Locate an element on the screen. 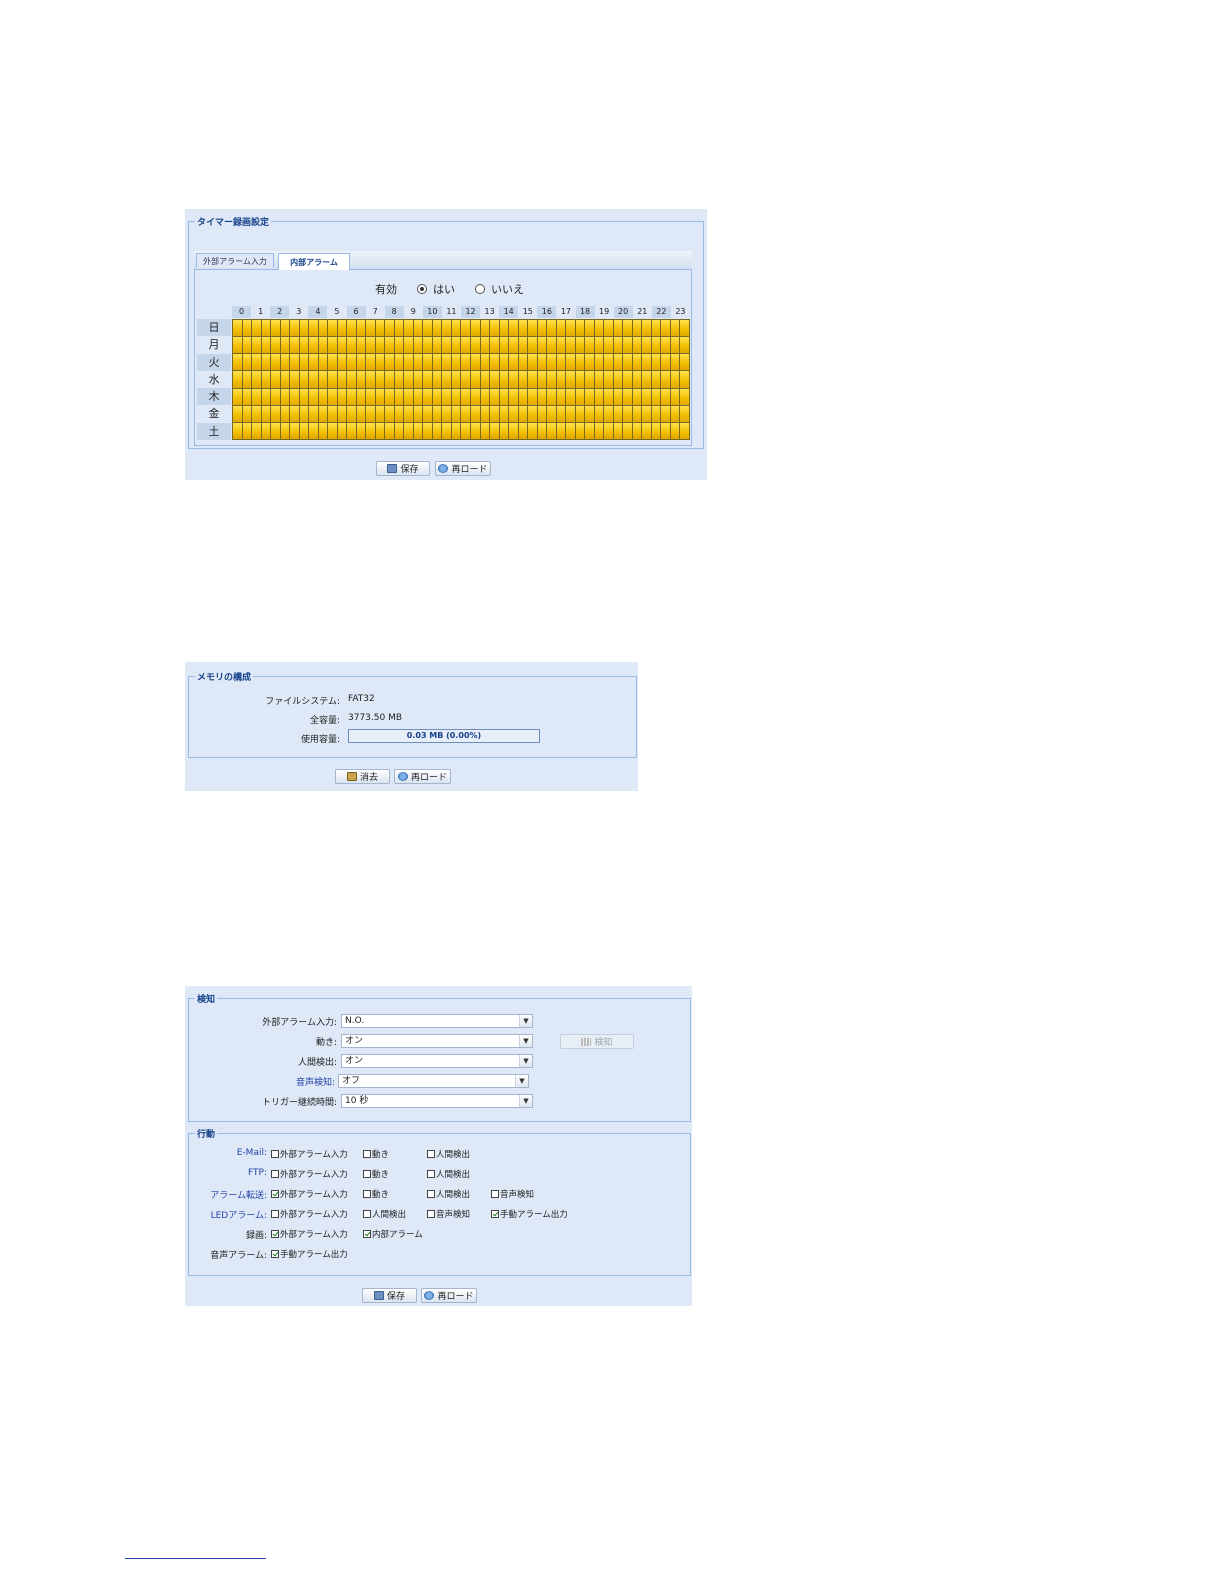 The width and height of the screenshot is (1224, 1584). action-checkbox: 動き is located at coordinates (376, 1154).